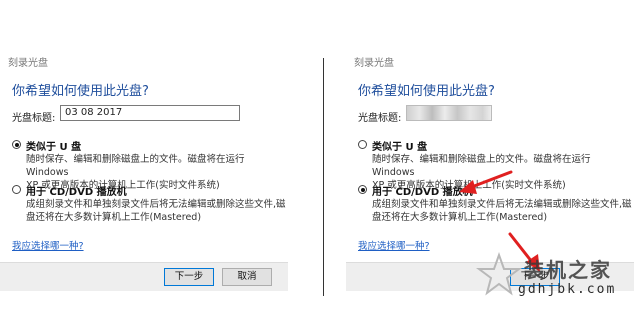 This screenshot has width=640, height=311. What do you see at coordinates (247, 277) in the screenshot?
I see `cancel-button: 取消` at bounding box center [247, 277].